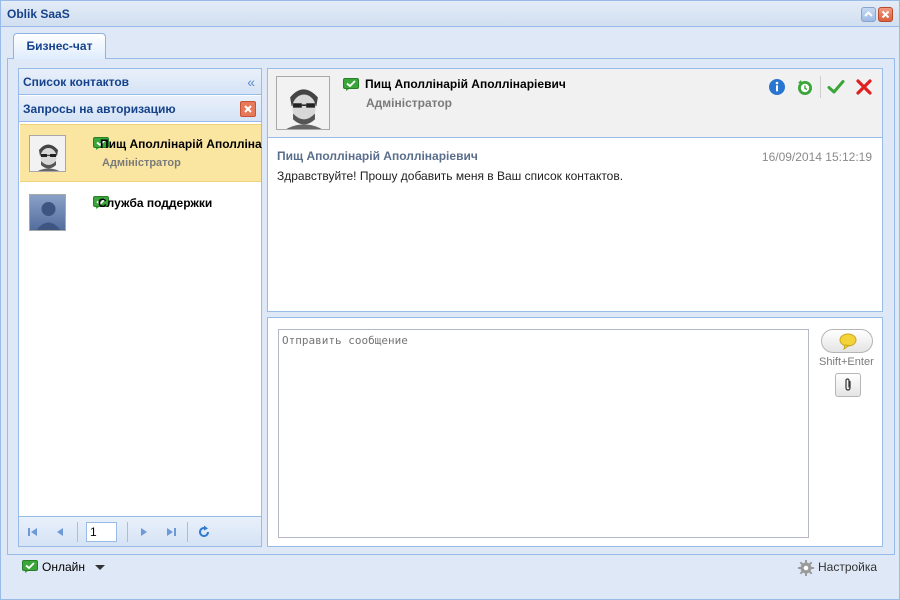 This screenshot has height=600, width=900. I want to click on close-window-button, so click(885, 14).